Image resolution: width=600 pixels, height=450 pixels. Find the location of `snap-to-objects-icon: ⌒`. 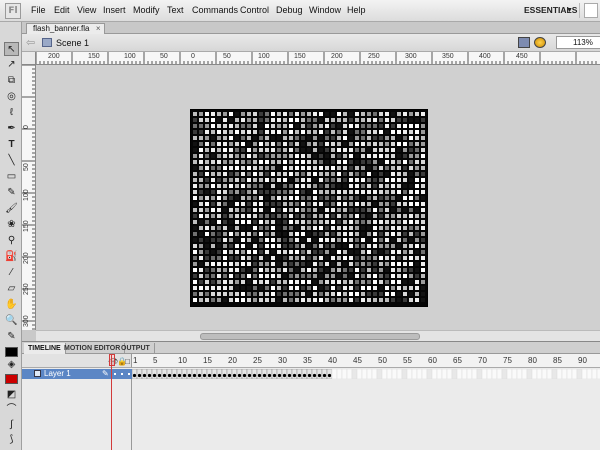

snap-to-objects-icon: ⌒ is located at coordinates (11, 410).